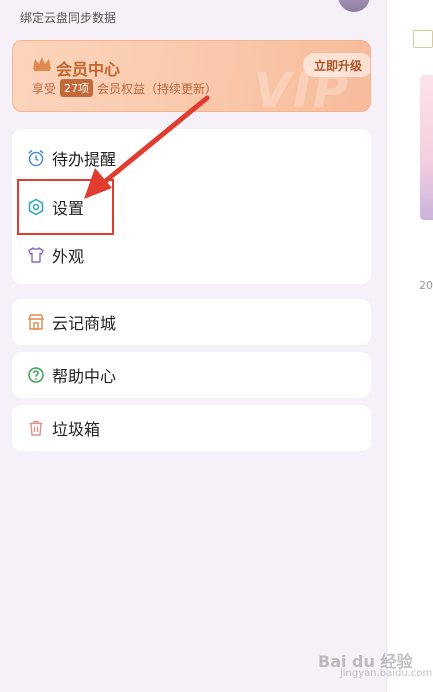  I want to click on note-thumbnail, so click(426, 147).